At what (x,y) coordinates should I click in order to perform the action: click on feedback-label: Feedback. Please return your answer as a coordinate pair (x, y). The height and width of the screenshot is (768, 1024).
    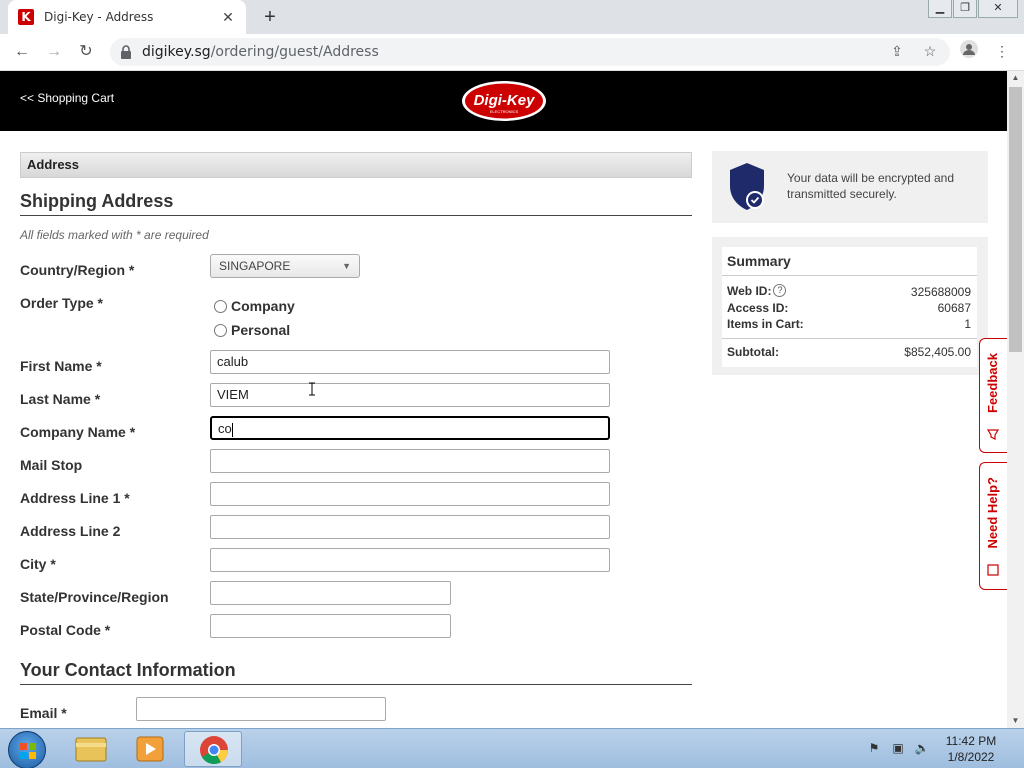
    Looking at the image, I should click on (992, 383).